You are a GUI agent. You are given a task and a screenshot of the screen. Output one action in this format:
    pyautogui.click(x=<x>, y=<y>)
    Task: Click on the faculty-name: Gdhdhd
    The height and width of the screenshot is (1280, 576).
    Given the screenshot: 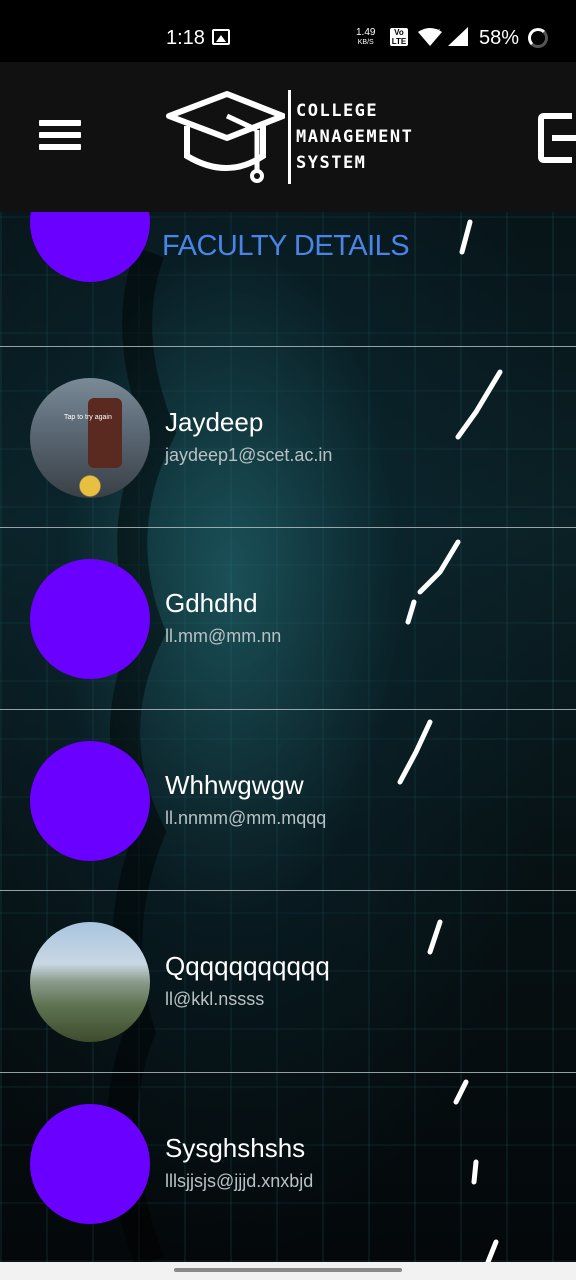 What is the action you would take?
    pyautogui.click(x=211, y=603)
    